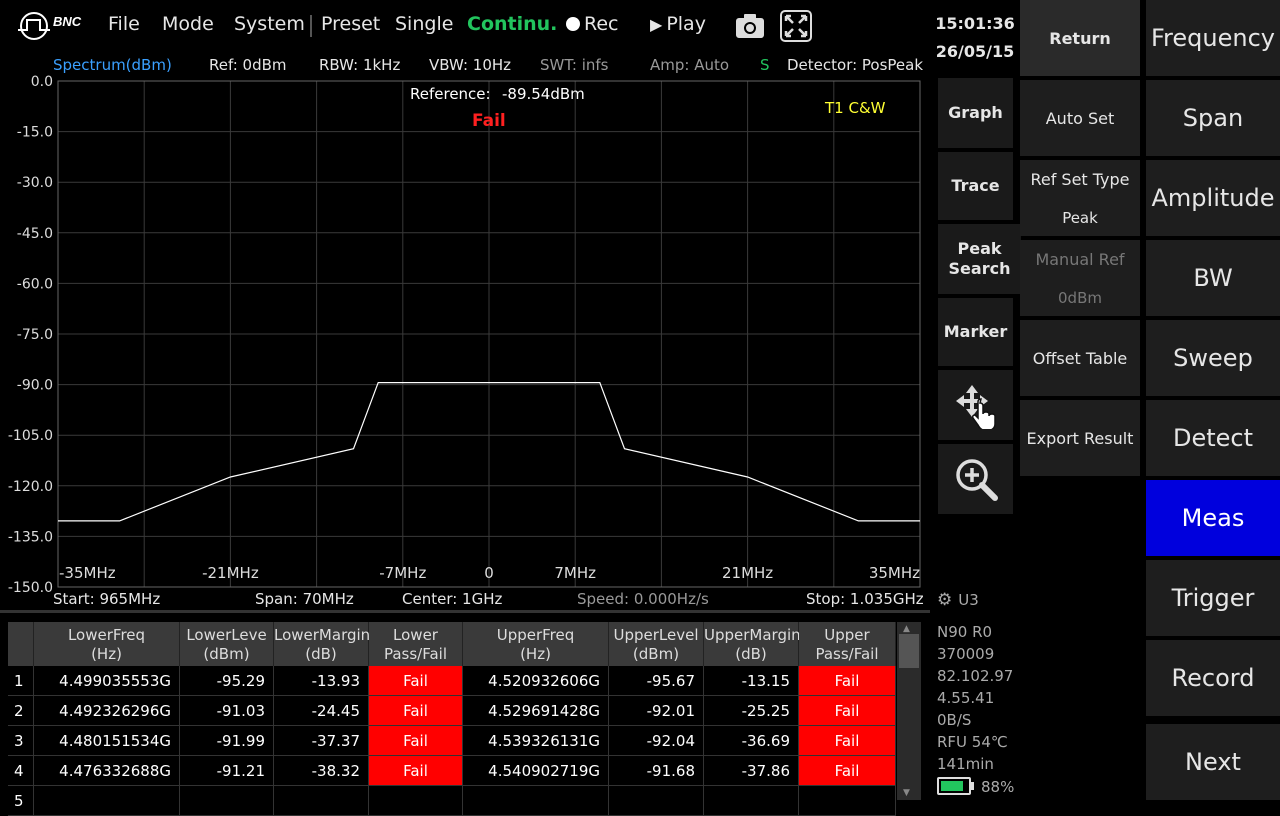 The width and height of the screenshot is (1280, 816). What do you see at coordinates (1080, 118) in the screenshot?
I see `auto-set-button: Auto Set` at bounding box center [1080, 118].